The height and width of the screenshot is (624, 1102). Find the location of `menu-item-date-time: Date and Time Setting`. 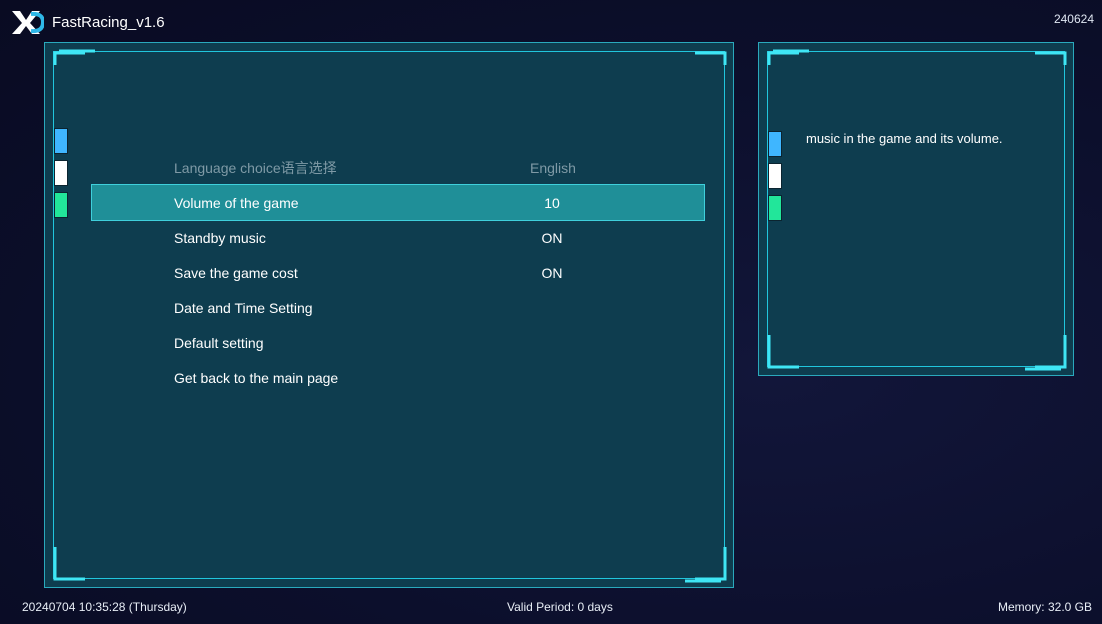

menu-item-date-time: Date and Time Setting is located at coordinates (398, 307).